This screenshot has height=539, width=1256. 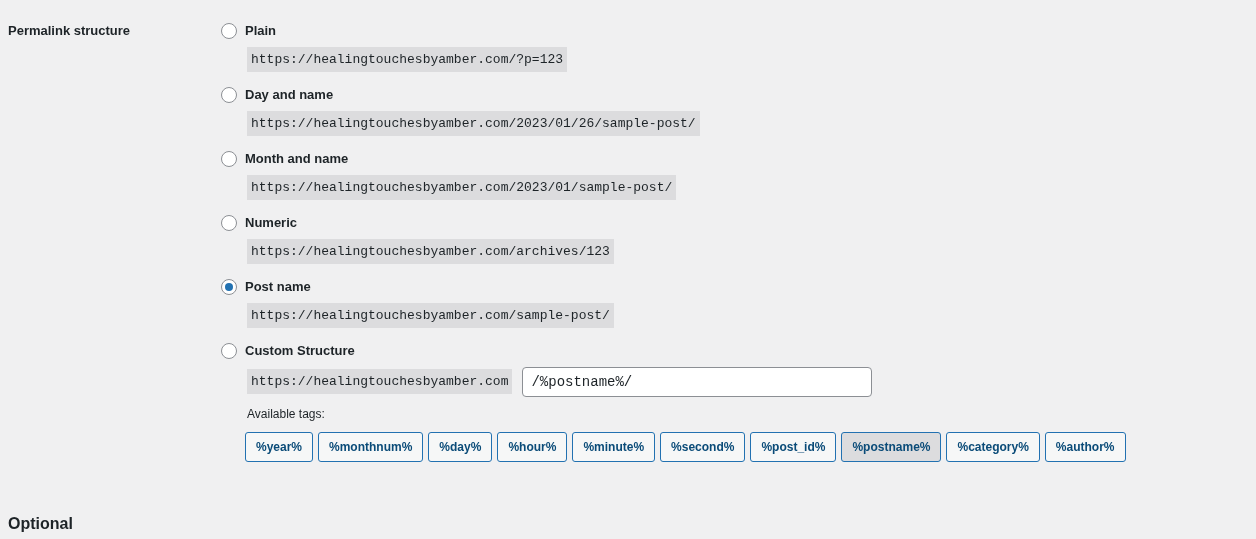 What do you see at coordinates (703, 446) in the screenshot?
I see `tag-button: %second%` at bounding box center [703, 446].